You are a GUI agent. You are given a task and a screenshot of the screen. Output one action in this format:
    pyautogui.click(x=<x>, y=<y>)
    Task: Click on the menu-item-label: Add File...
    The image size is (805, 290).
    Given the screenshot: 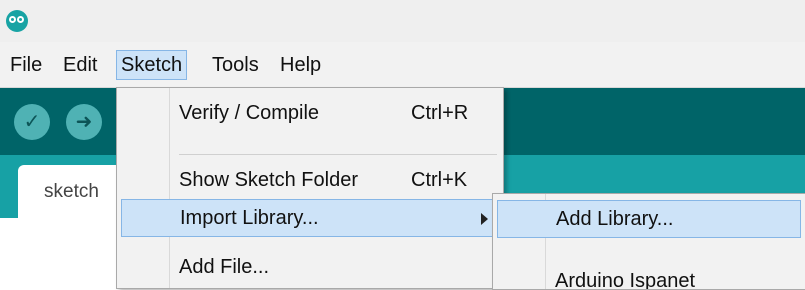 What is the action you would take?
    pyautogui.click(x=224, y=267)
    